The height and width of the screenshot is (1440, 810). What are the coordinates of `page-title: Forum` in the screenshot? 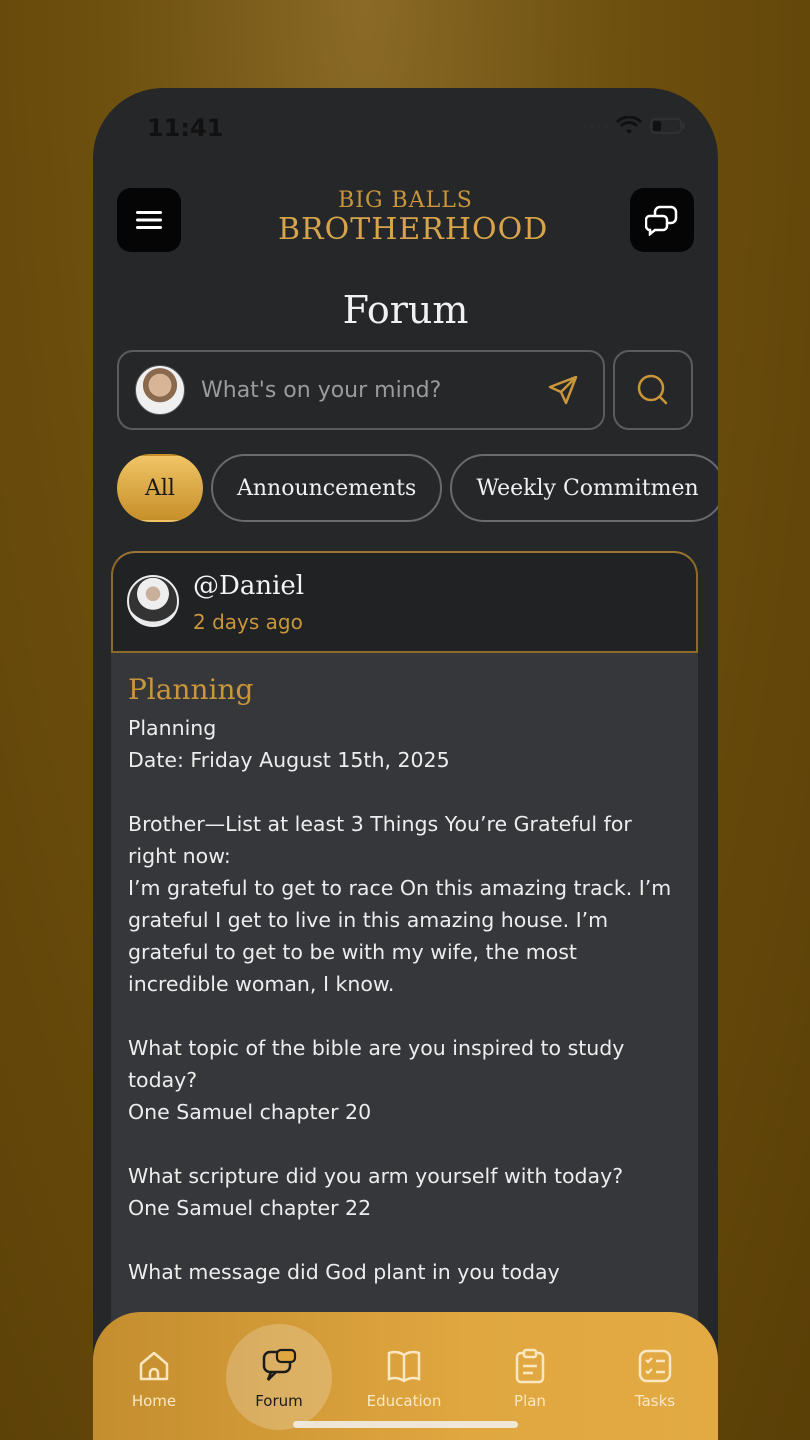 It's located at (405, 310).